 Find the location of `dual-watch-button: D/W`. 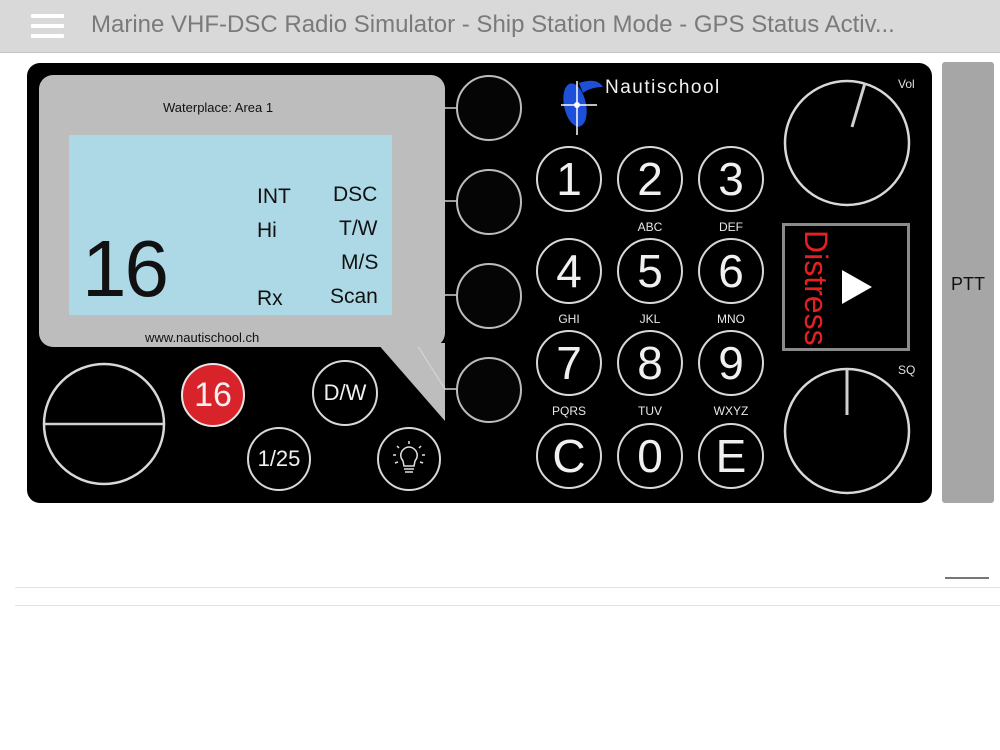

dual-watch-button: D/W is located at coordinates (345, 393).